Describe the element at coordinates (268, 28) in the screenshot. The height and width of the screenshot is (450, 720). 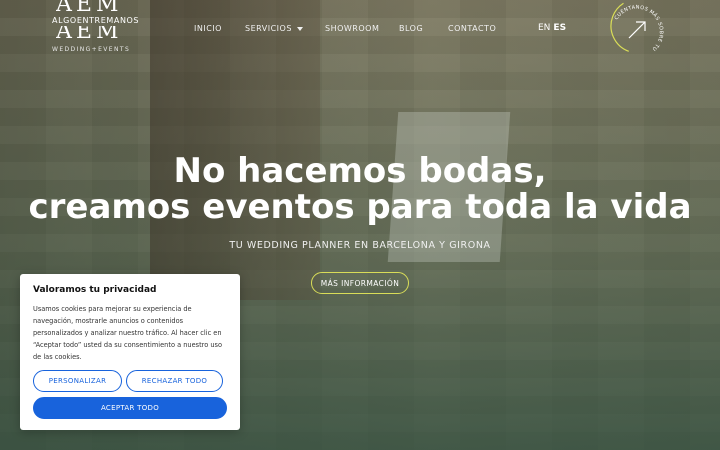
I see `nav-item-servicios-label: SERVICIOS` at that location.